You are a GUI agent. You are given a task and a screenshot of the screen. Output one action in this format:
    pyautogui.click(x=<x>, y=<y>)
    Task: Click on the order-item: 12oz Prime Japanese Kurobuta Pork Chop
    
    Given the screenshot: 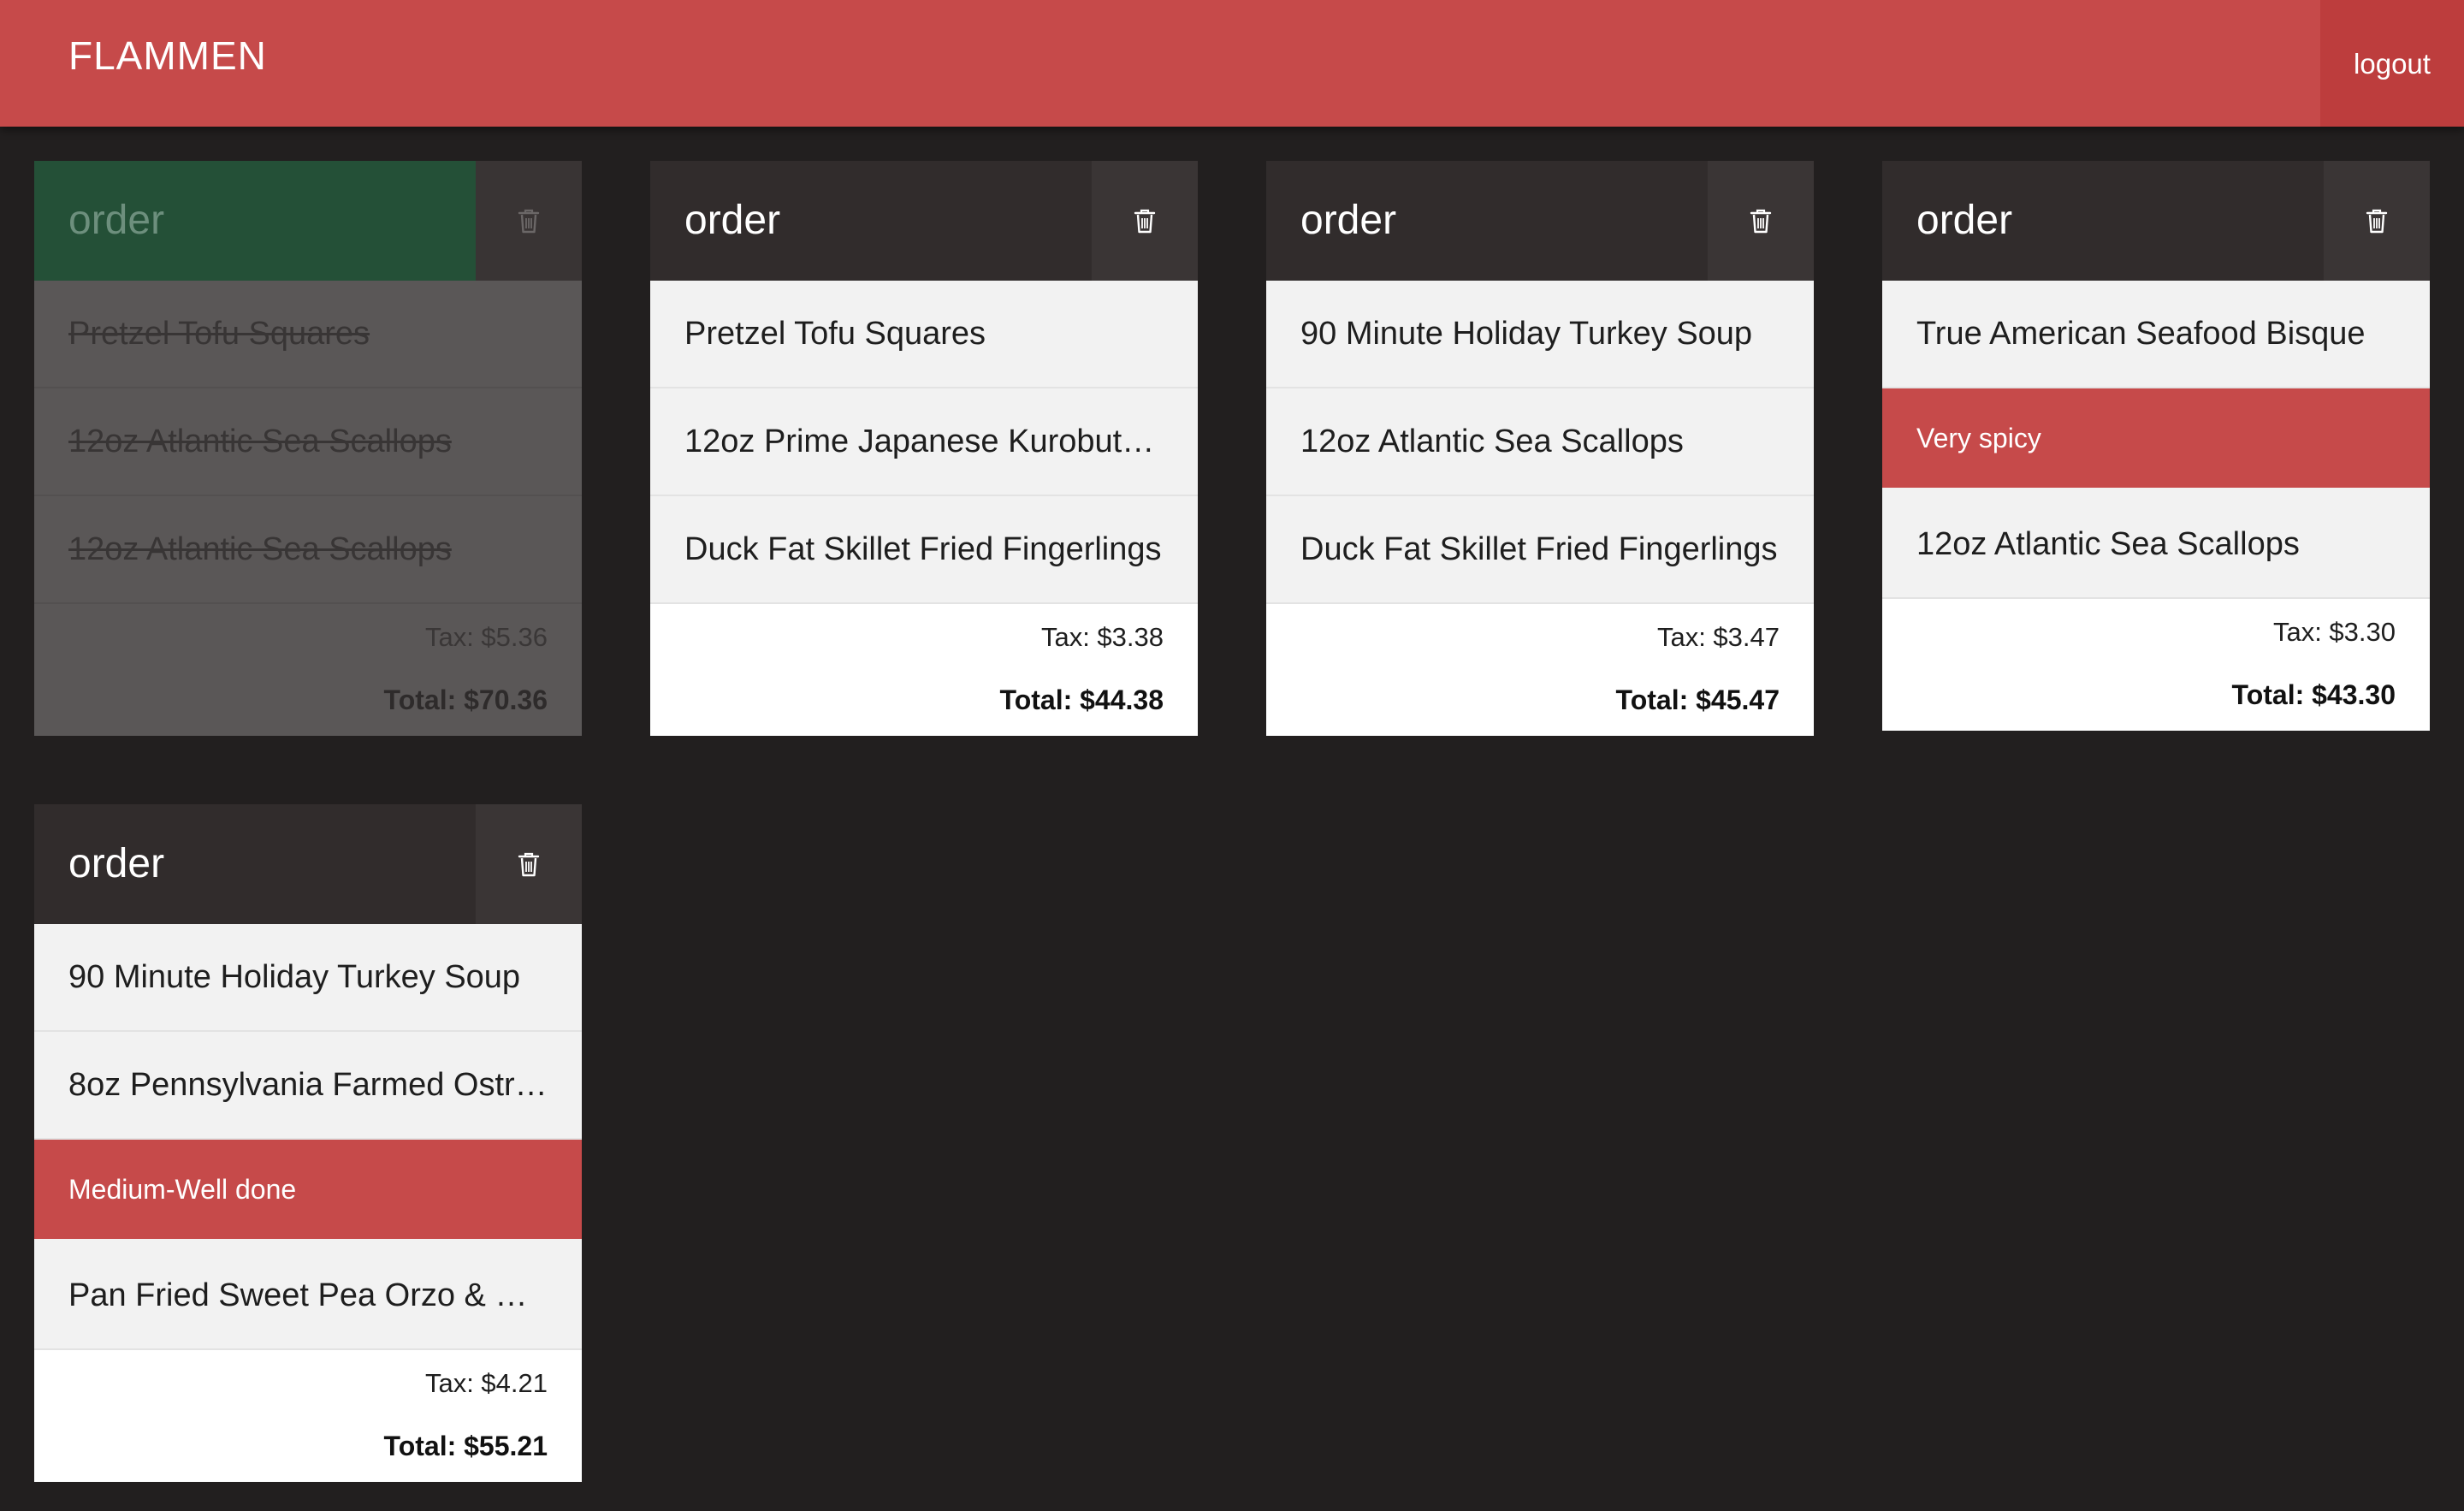 What is the action you would take?
    pyautogui.click(x=924, y=442)
    